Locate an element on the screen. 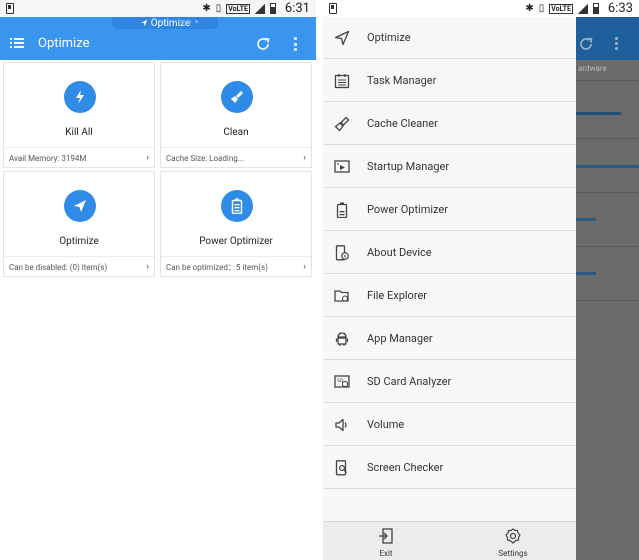 The width and height of the screenshot is (639, 560). status-icons: ✱ ▯ VoLTE 6:31 is located at coordinates (256, 8).